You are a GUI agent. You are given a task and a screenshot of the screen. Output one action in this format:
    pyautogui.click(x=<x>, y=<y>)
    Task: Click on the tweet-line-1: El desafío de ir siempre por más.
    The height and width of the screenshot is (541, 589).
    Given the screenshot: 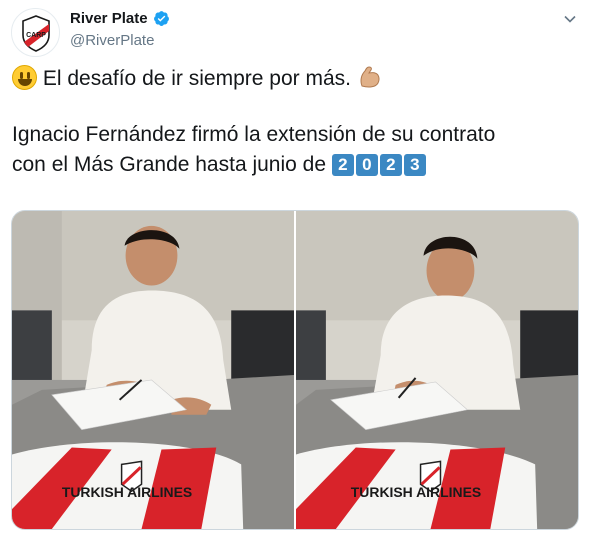 What is the action you would take?
    pyautogui.click(x=297, y=79)
    